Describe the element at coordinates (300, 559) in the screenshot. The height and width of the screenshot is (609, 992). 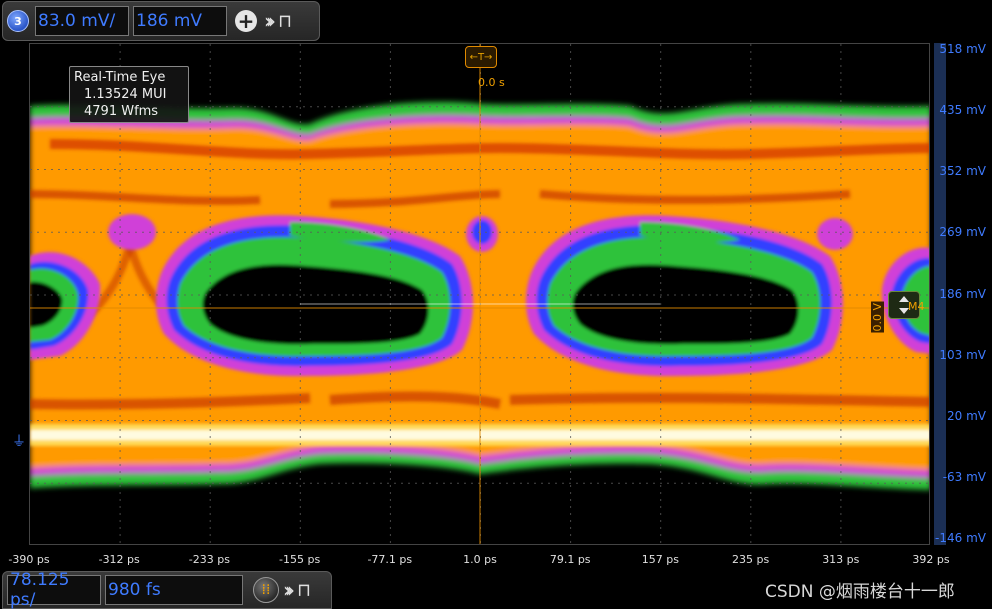
I see `x-axis-label: -155 ps` at that location.